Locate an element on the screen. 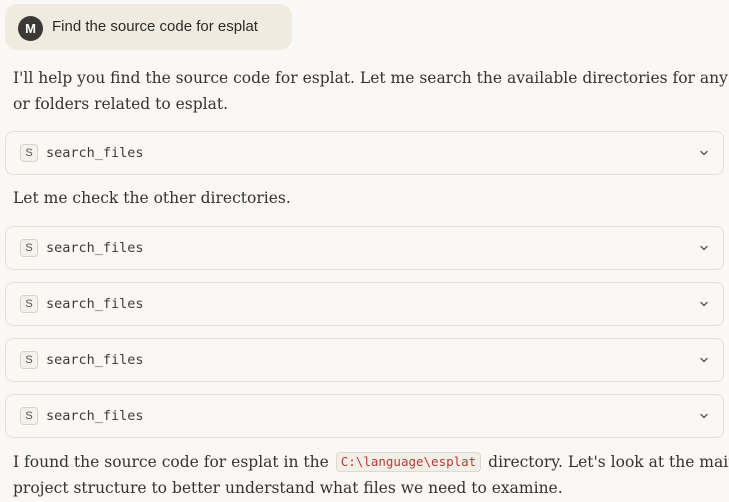 The height and width of the screenshot is (502, 729). user-message-bubble: M Find the source code for esplat is located at coordinates (148, 27).